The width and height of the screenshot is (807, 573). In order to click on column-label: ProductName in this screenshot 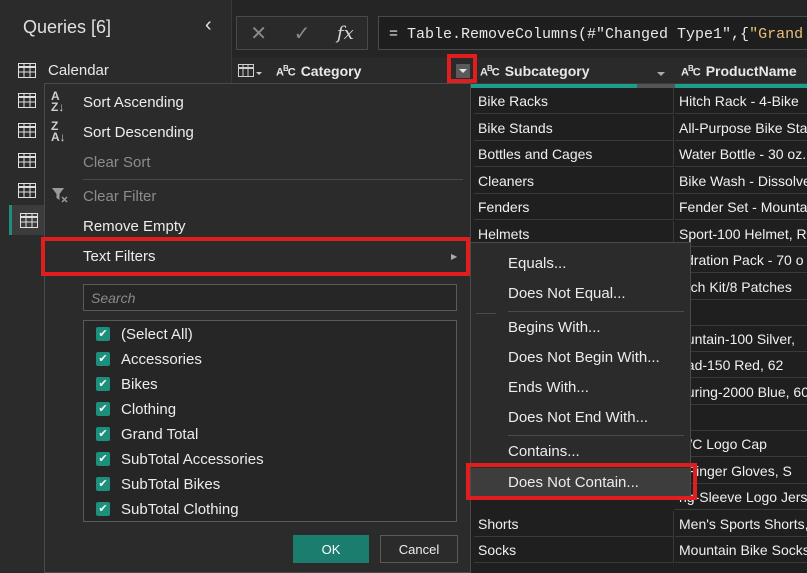, I will do `click(751, 71)`.